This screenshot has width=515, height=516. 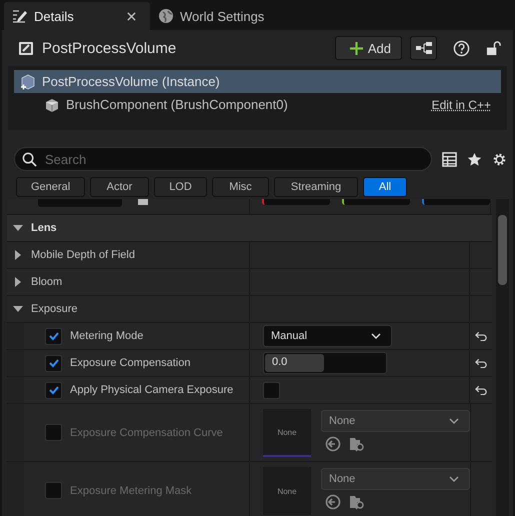 I want to click on settings-icon, so click(x=499, y=159).